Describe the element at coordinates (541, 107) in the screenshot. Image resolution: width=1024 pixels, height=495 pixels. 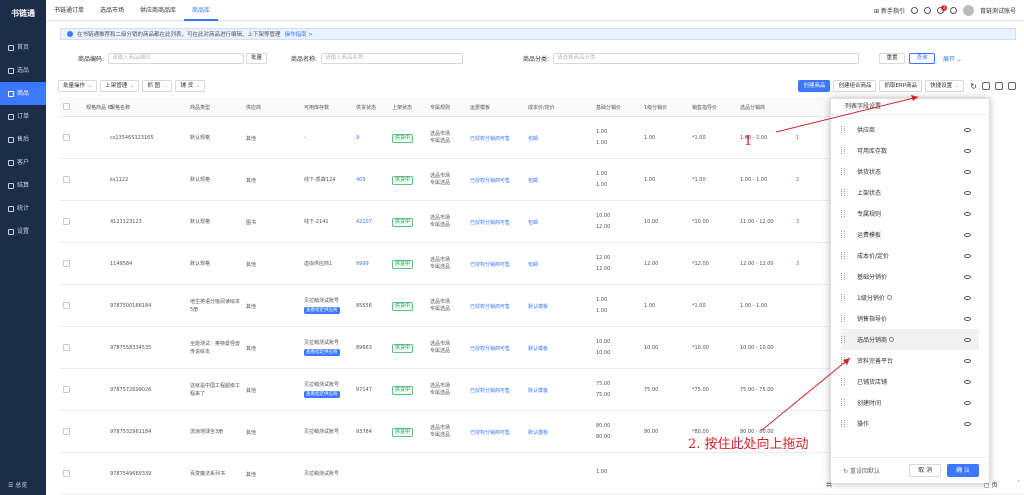
I see `column-header: 成本价/定价` at that location.